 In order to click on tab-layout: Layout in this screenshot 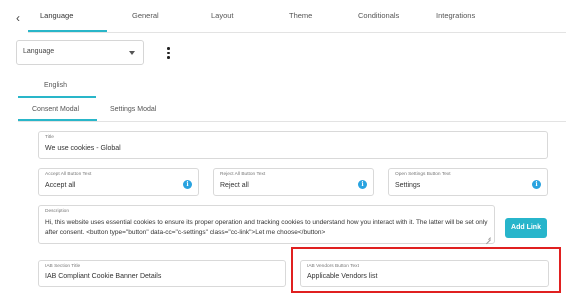, I will do `click(222, 15)`.